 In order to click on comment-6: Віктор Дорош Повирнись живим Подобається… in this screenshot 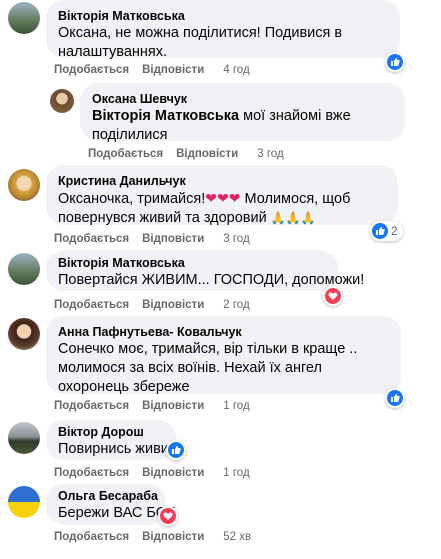, I will do `click(220, 451)`.